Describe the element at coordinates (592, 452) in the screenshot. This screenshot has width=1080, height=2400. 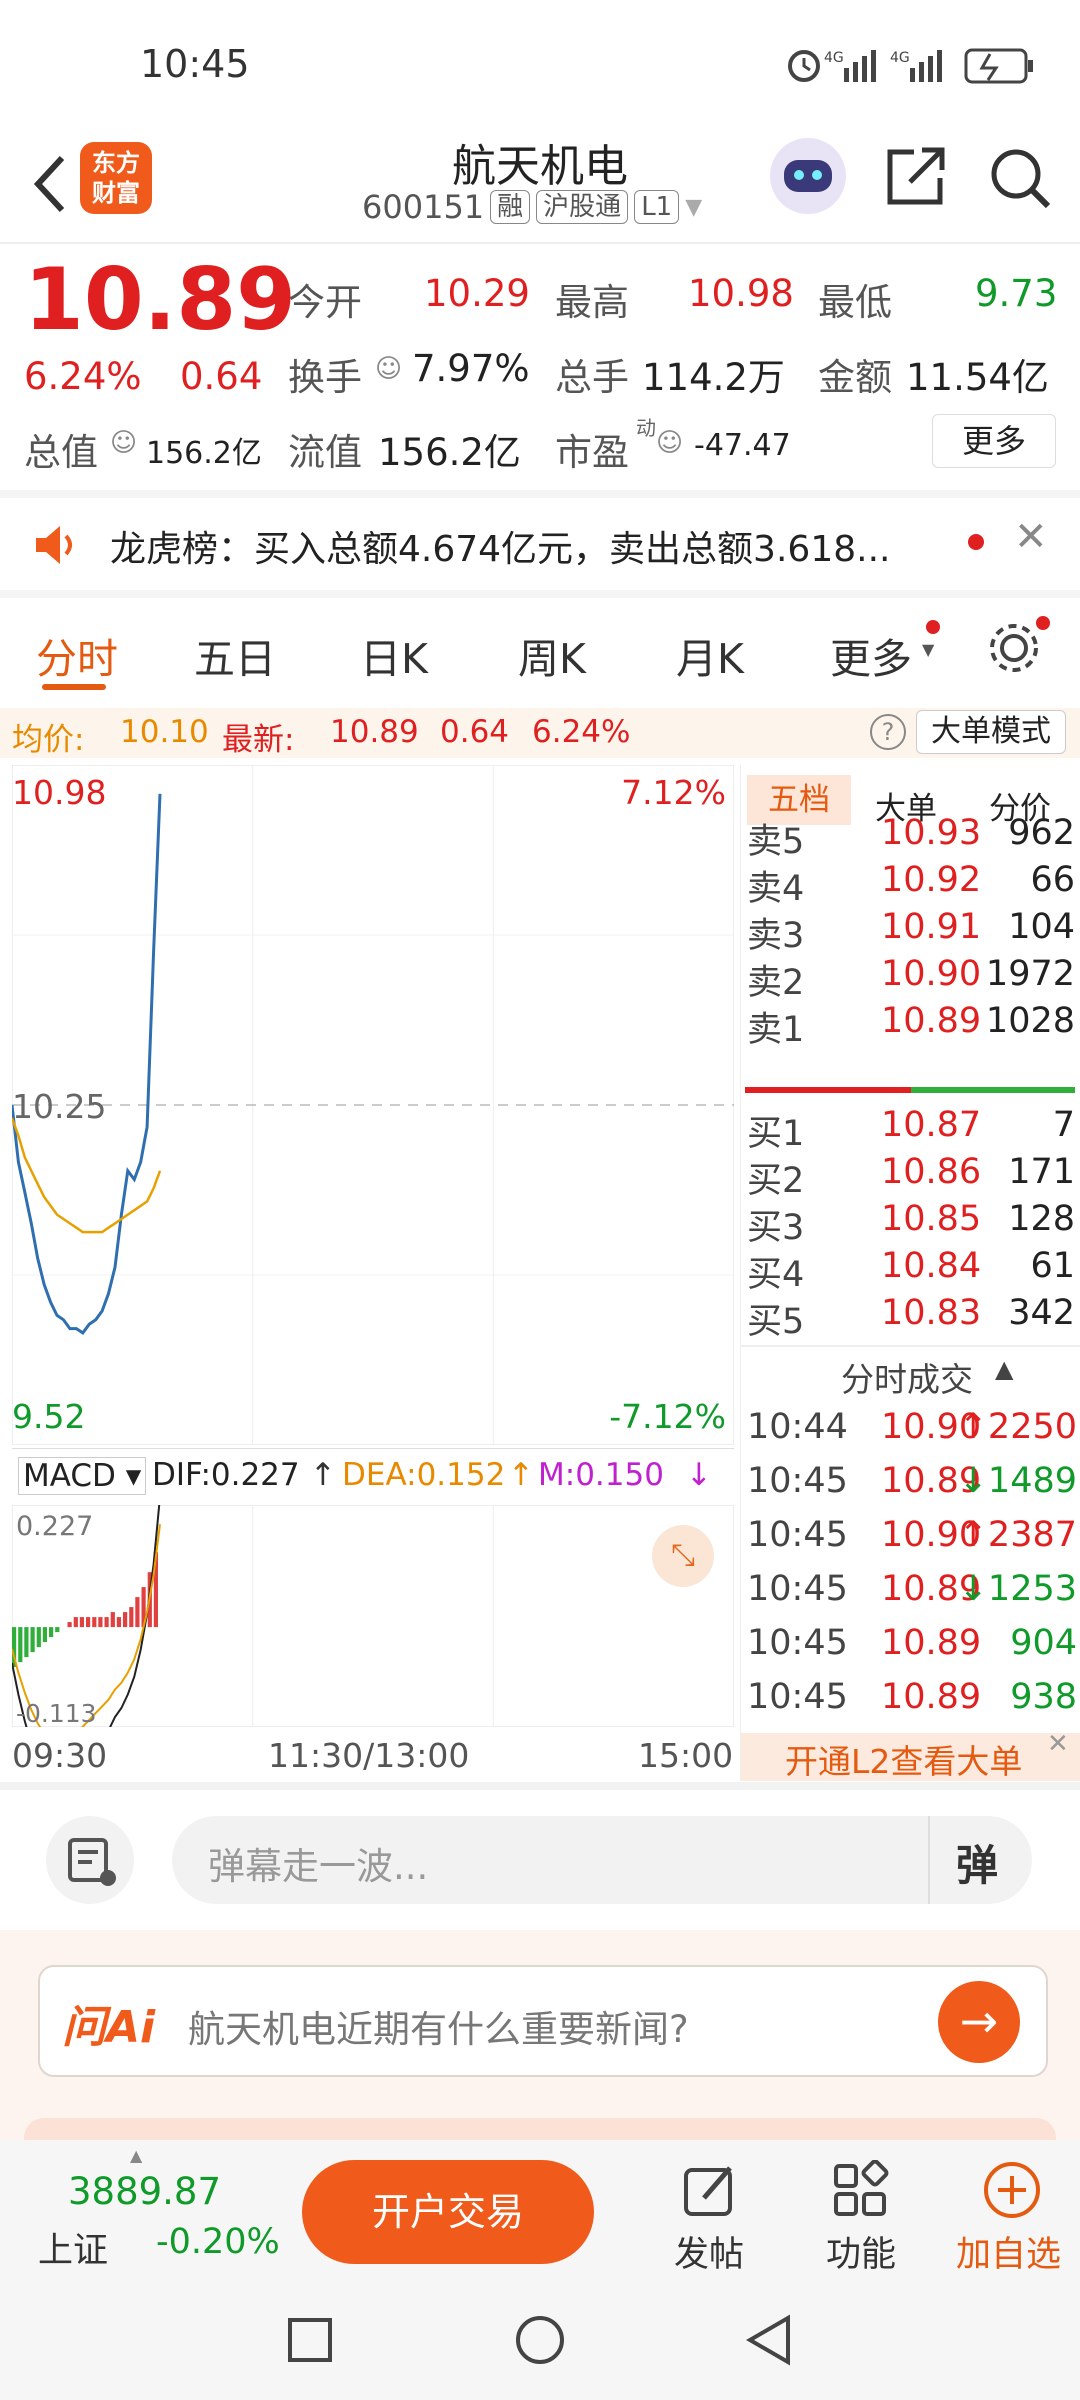
I see `pe-label: 市盈` at that location.